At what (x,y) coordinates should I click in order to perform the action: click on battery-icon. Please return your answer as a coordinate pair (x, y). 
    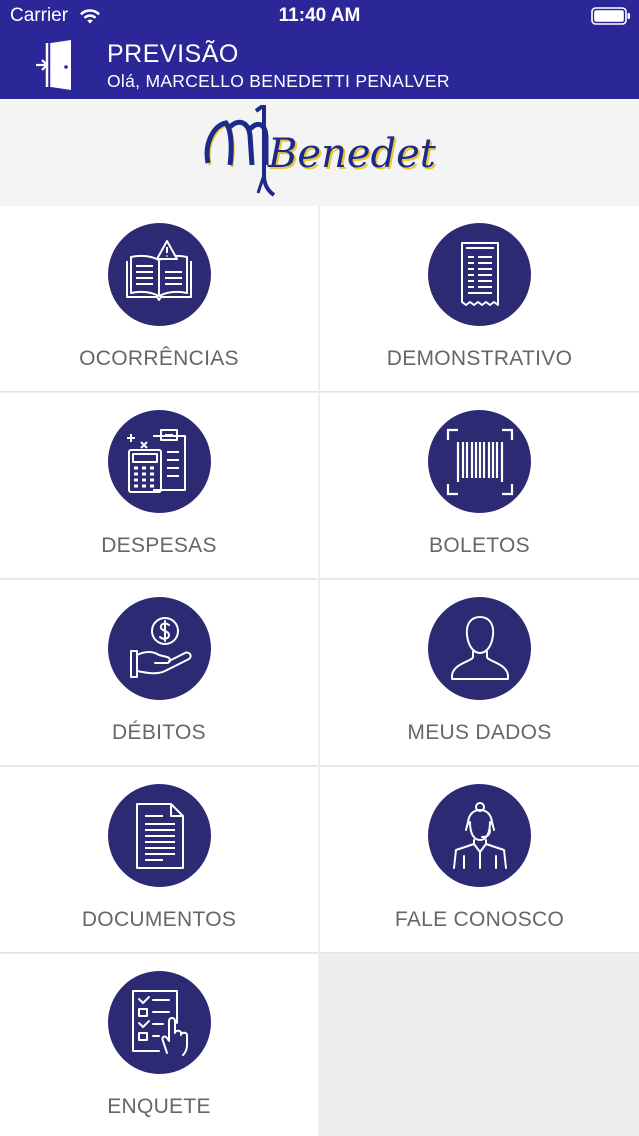
    Looking at the image, I should click on (610, 16).